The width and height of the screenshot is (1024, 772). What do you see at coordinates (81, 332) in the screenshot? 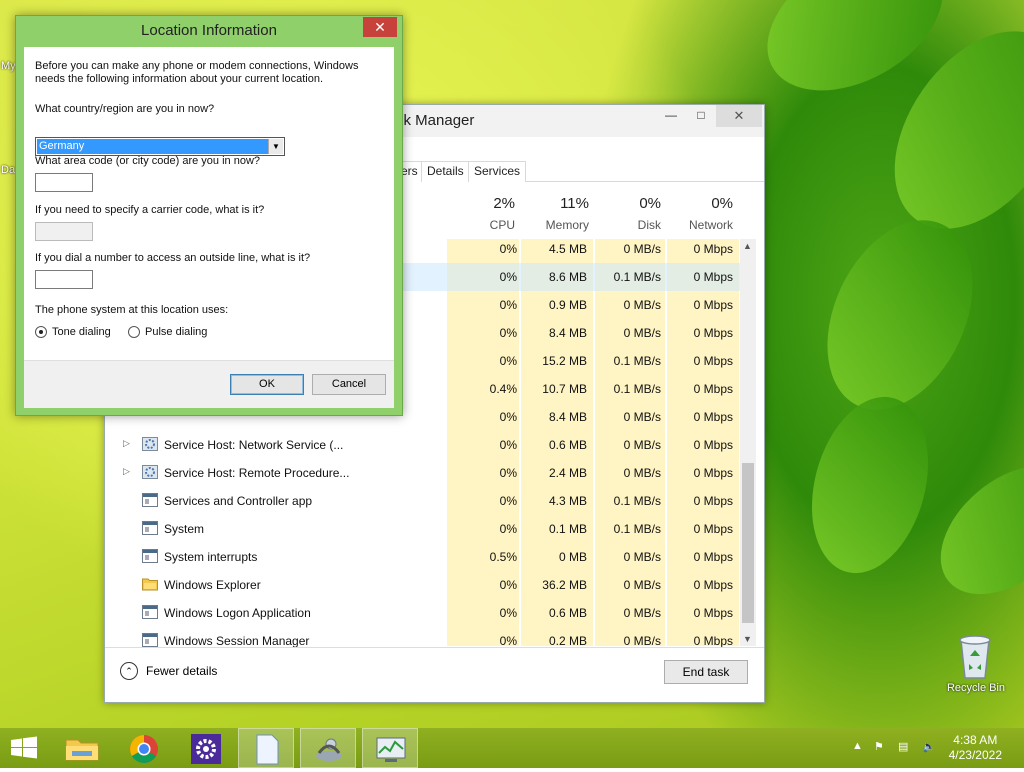
I see `tone-dialing-label: Tone dialing` at bounding box center [81, 332].